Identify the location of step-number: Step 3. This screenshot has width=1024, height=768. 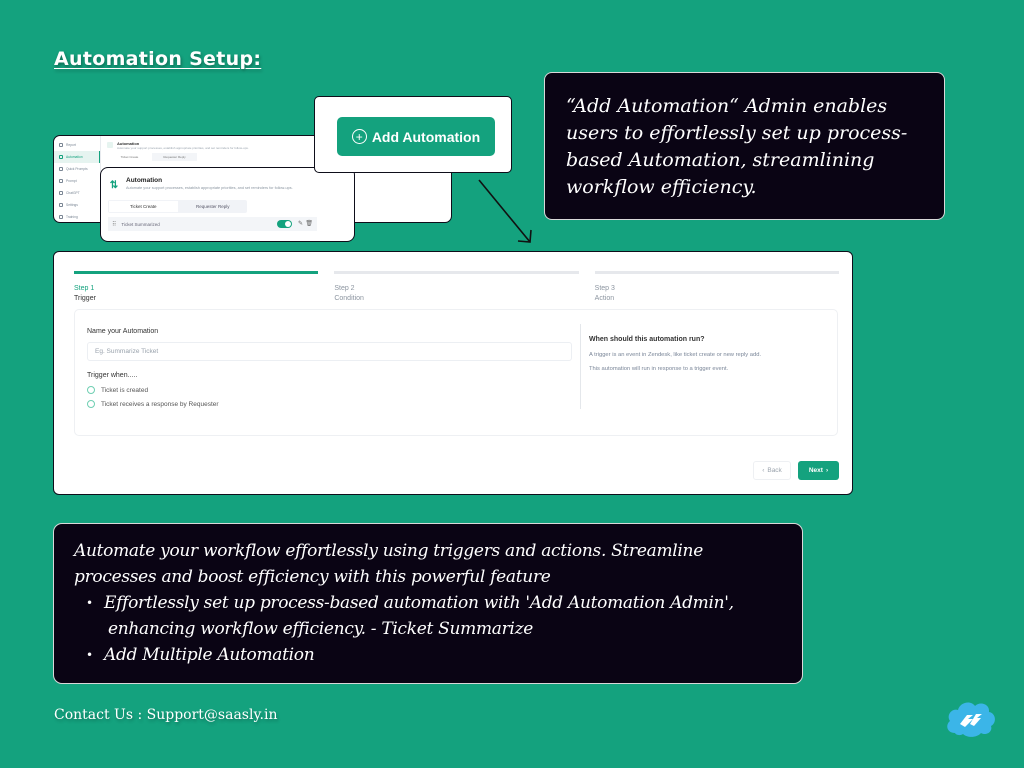
(604, 288).